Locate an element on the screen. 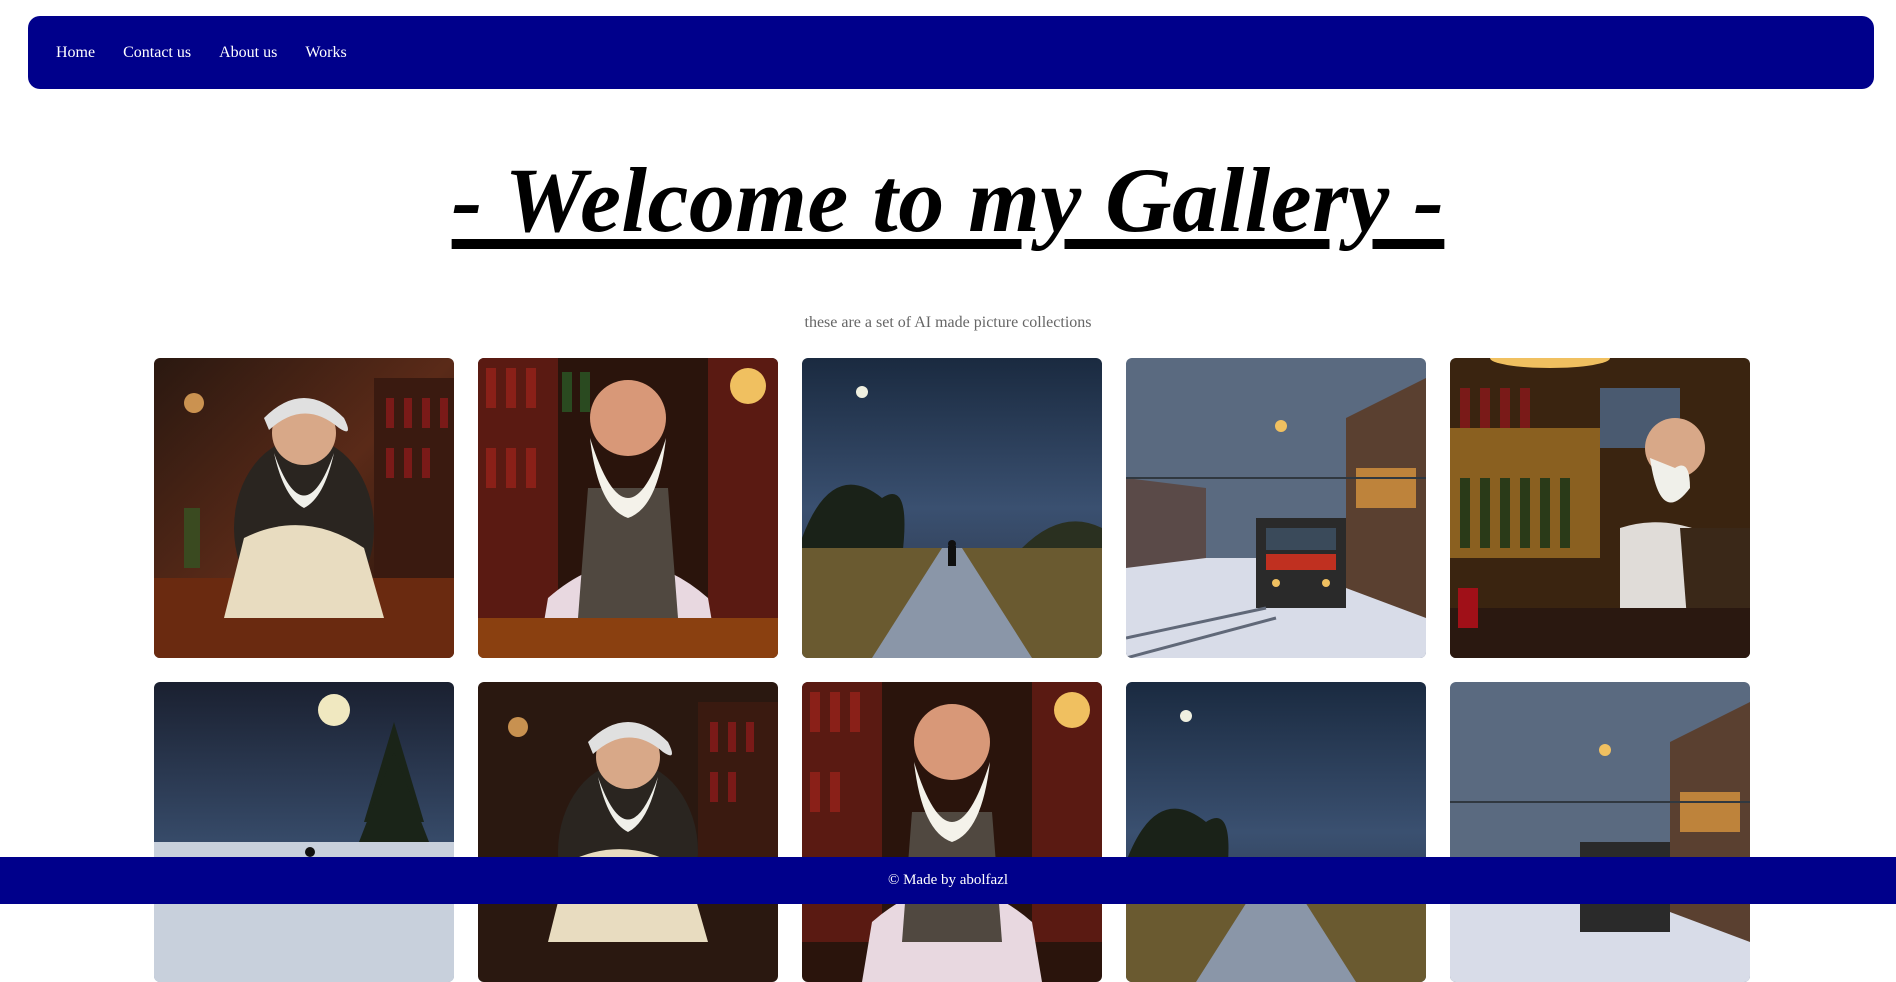 The image size is (1896, 982). footer: © Made by abolfazl is located at coordinates (948, 880).